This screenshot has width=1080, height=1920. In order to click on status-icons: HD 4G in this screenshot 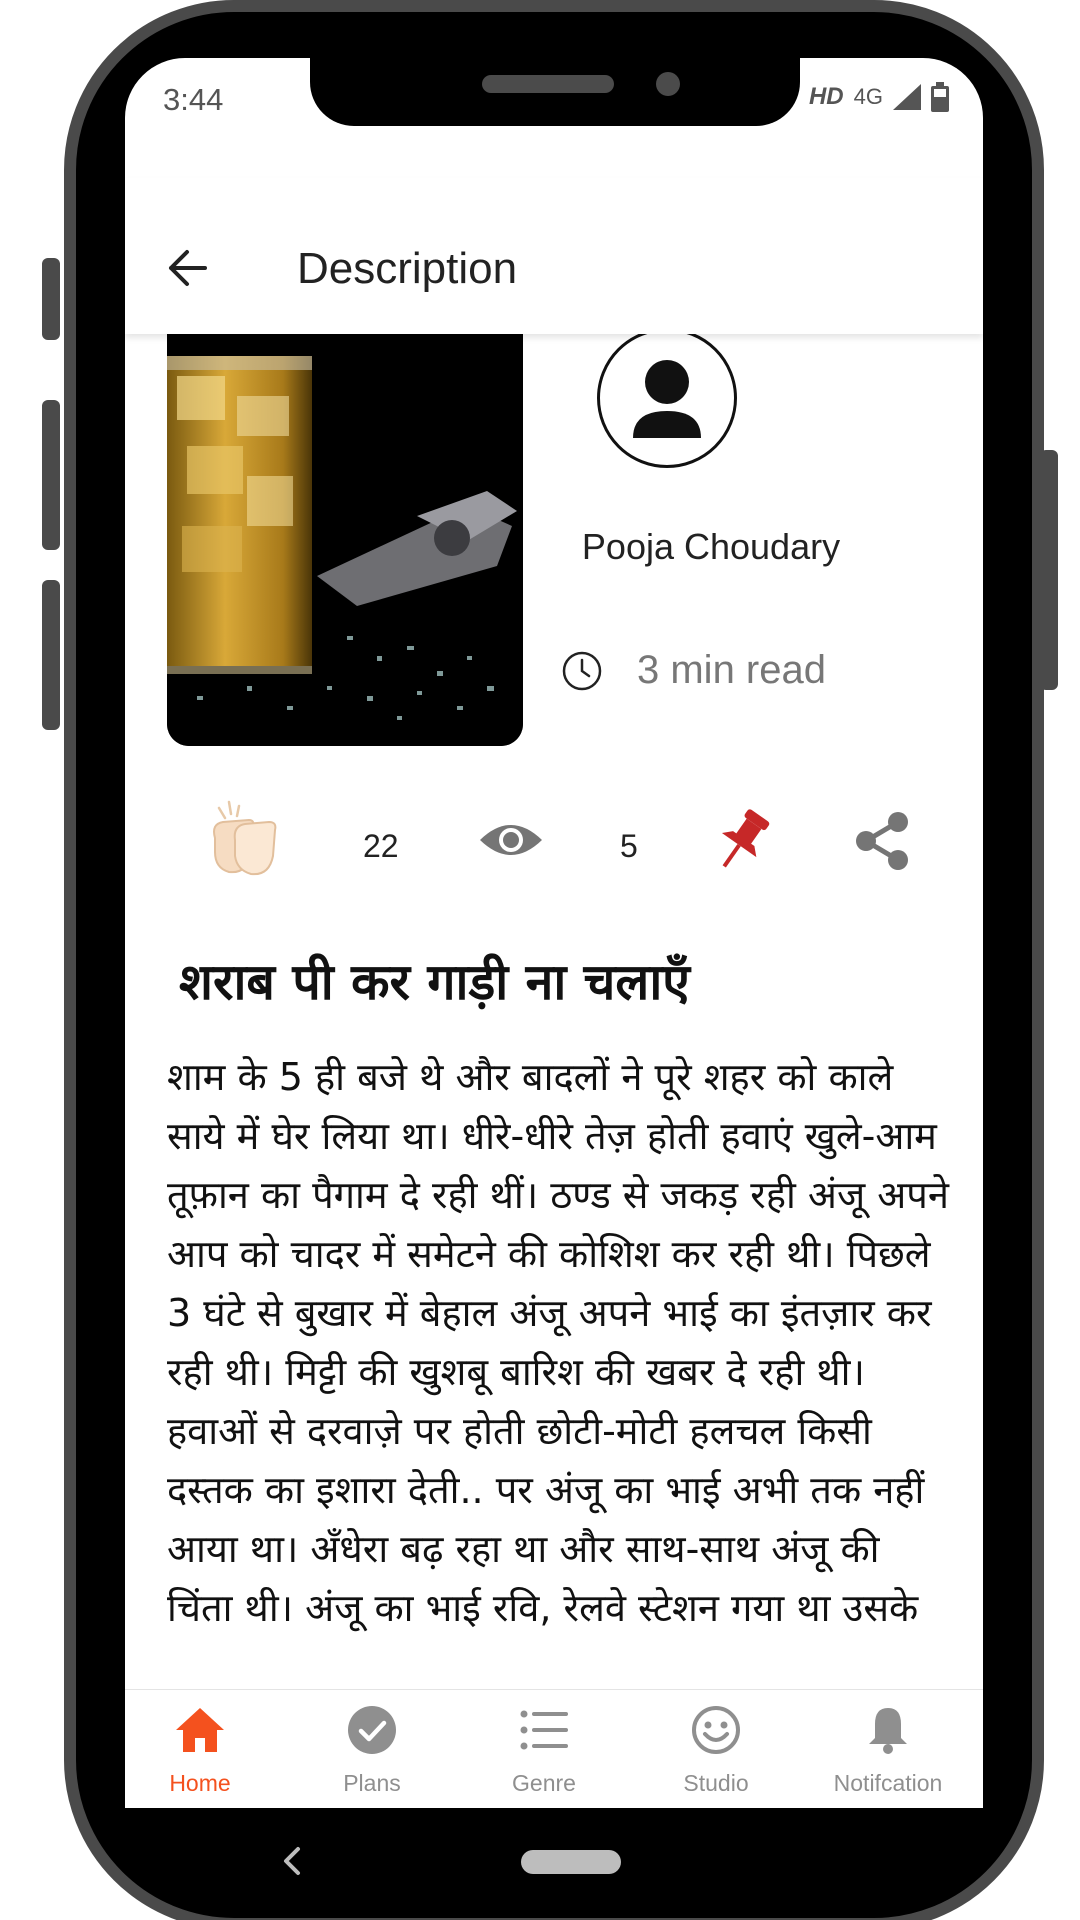, I will do `click(879, 97)`.